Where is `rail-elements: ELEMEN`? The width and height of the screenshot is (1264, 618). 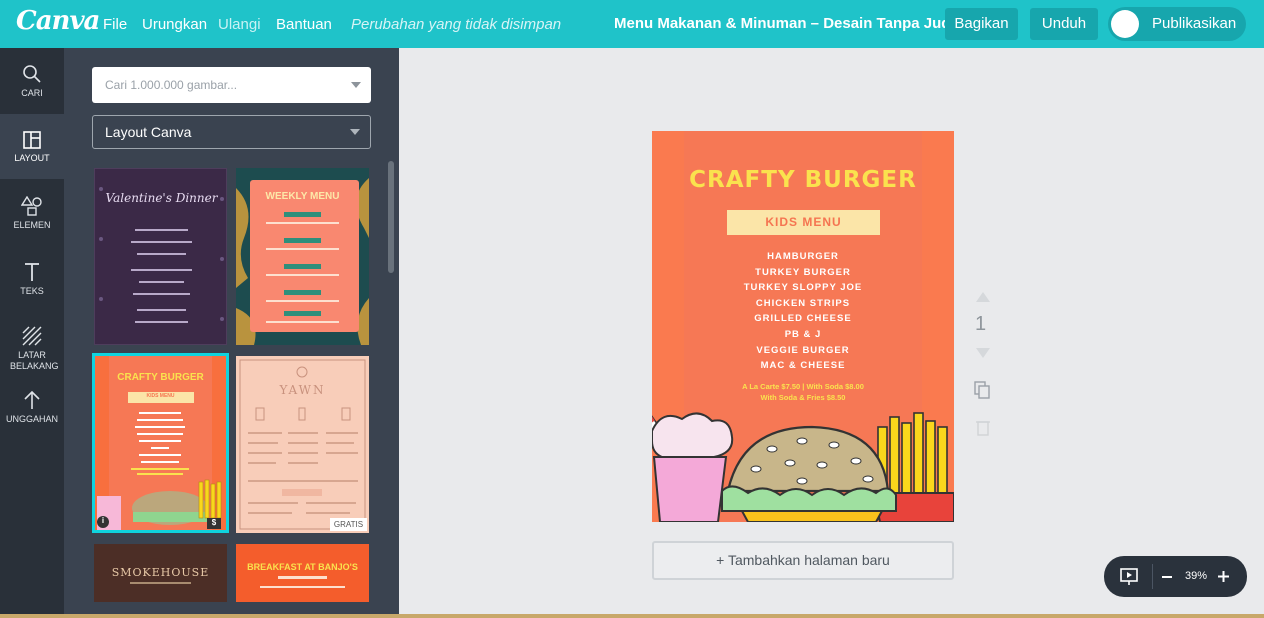 rail-elements: ELEMEN is located at coordinates (32, 213).